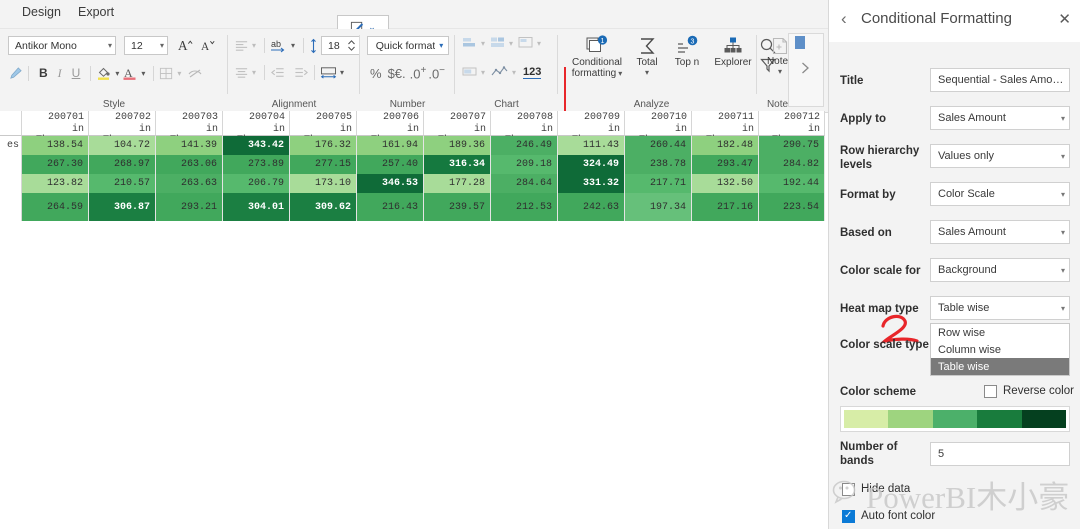 This screenshot has height=529, width=1080. What do you see at coordinates (208, 45) in the screenshot?
I see `decrease-font-size-icon: A` at bounding box center [208, 45].